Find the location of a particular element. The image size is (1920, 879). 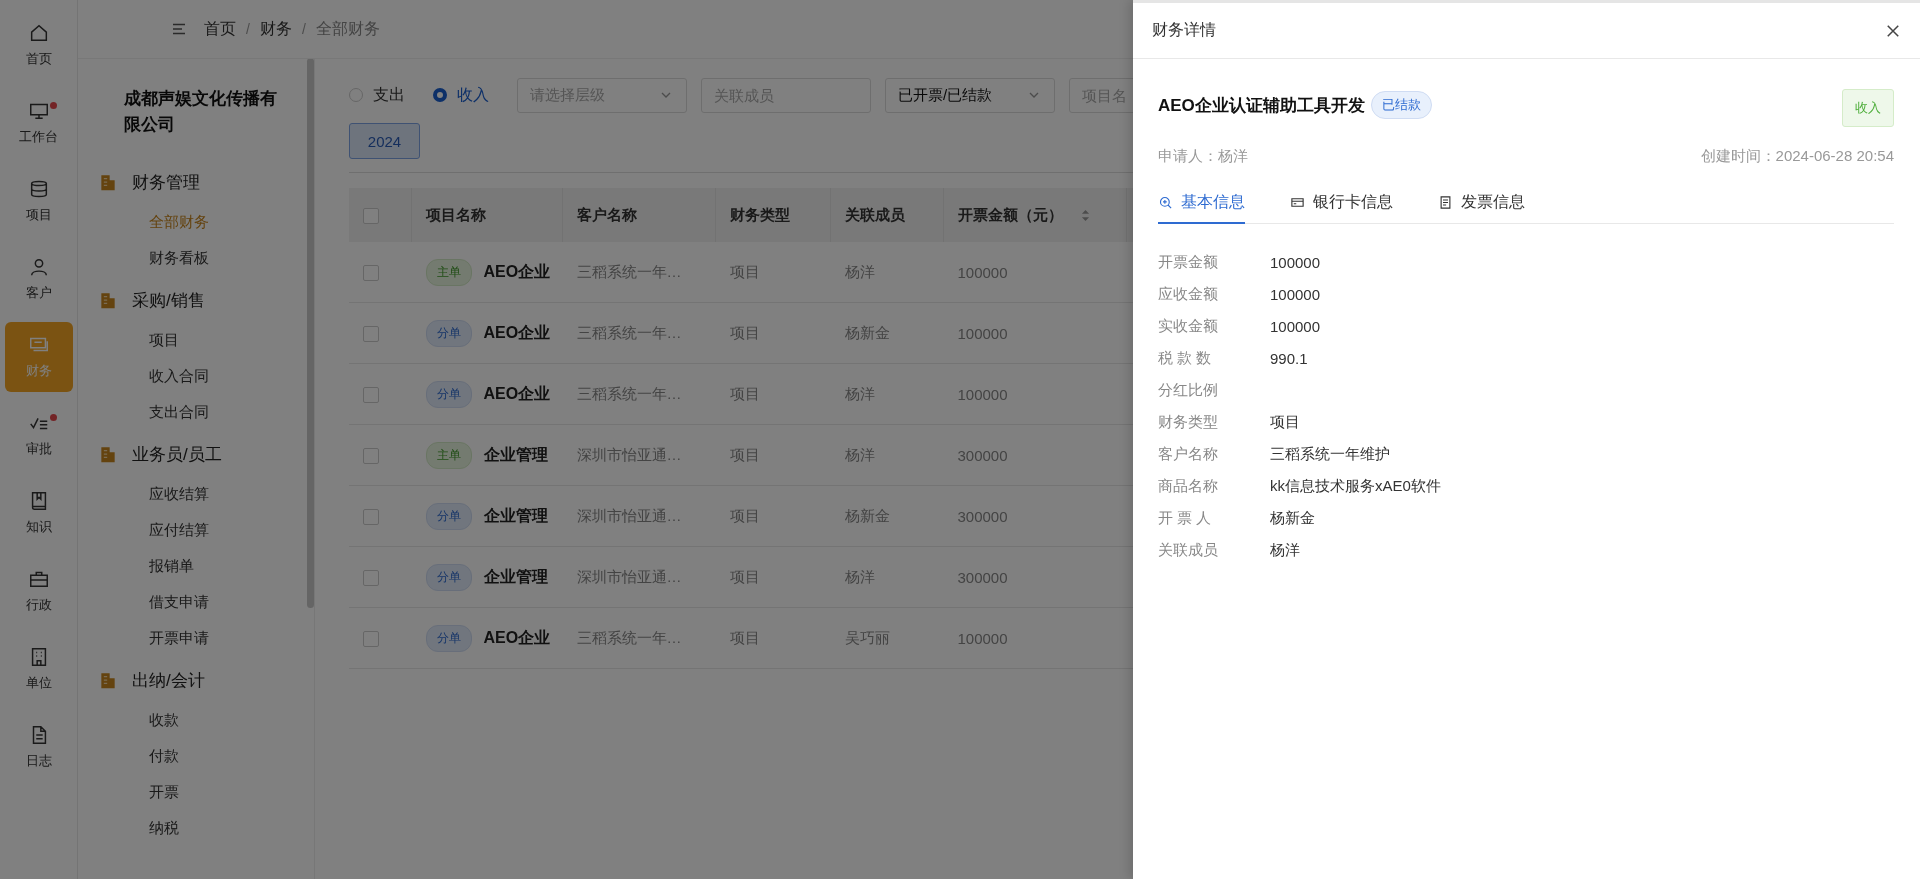

rail-nav-item: 客户 is located at coordinates (38, 279).